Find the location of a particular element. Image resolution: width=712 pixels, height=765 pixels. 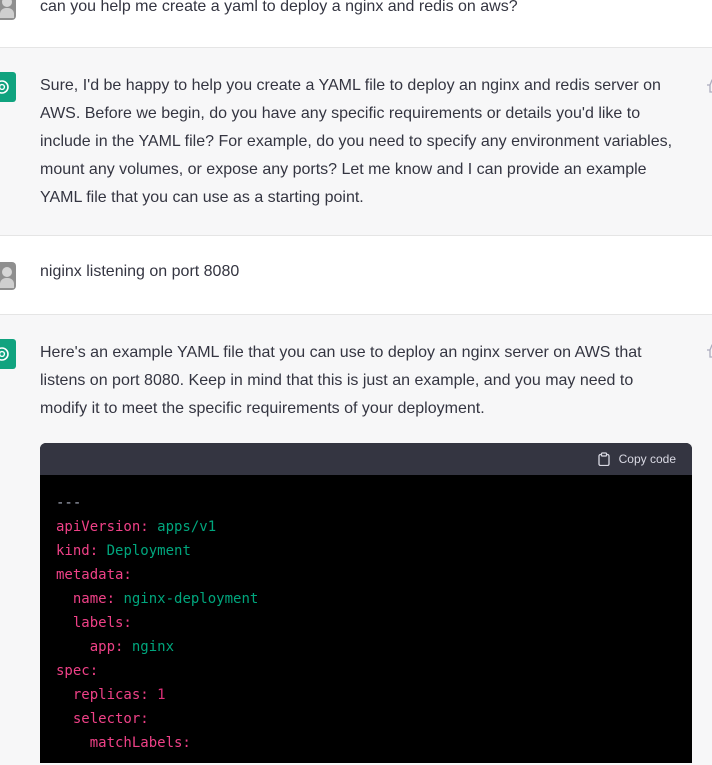

code-key: labels: is located at coordinates (102, 623).